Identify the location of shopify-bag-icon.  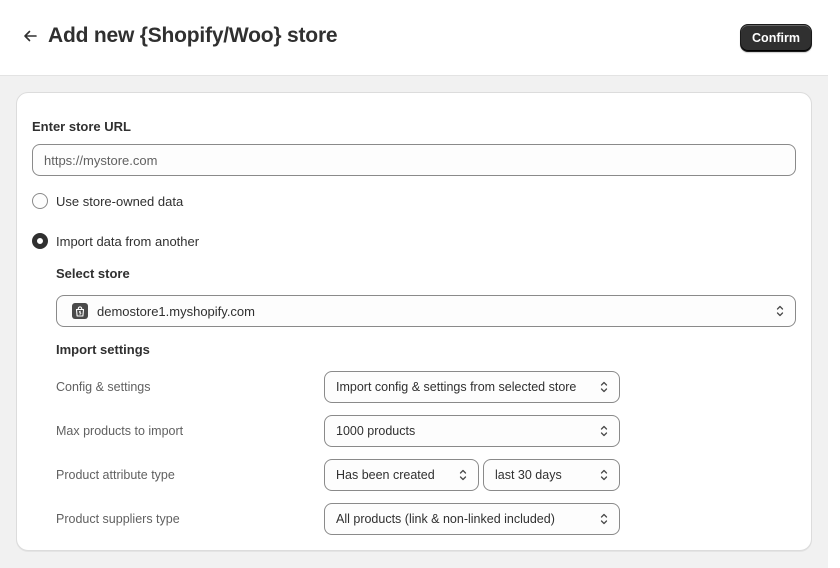
(80, 311).